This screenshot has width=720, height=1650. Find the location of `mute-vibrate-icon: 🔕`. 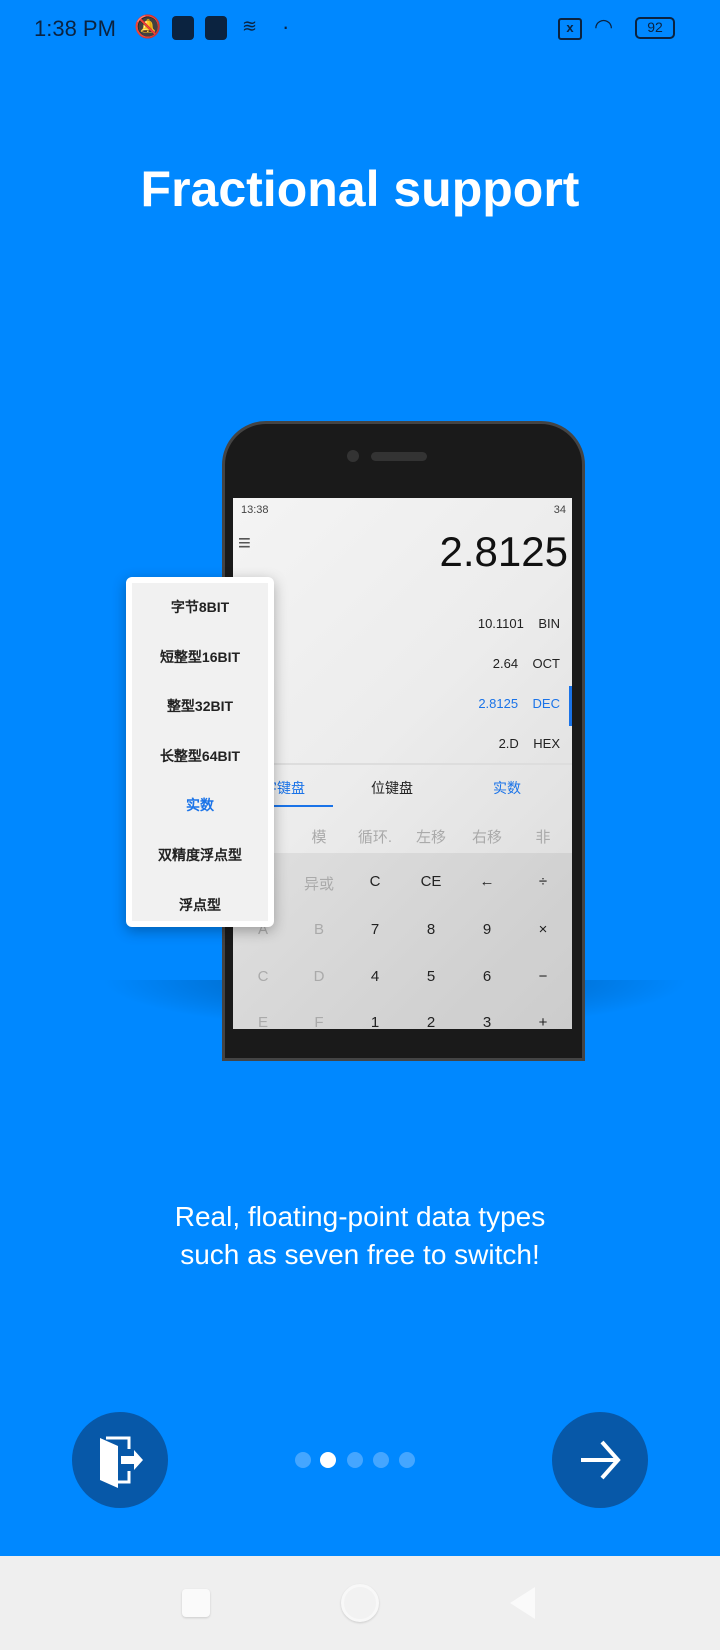

mute-vibrate-icon: 🔕 is located at coordinates (148, 26).